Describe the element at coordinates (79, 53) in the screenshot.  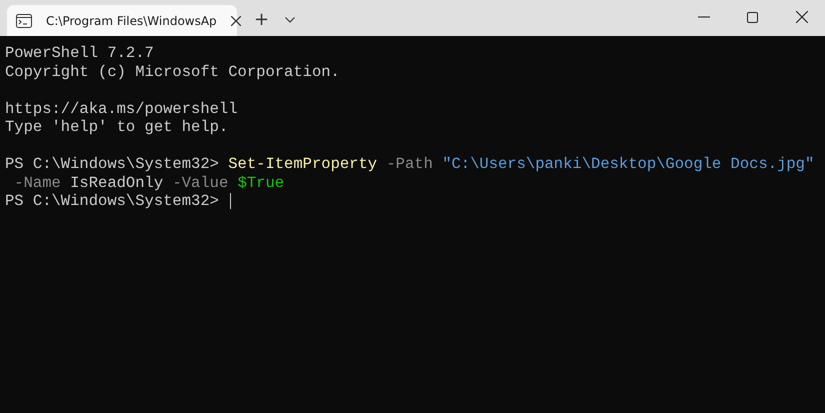
I see `output-text: PowerShell 7.2.7` at that location.